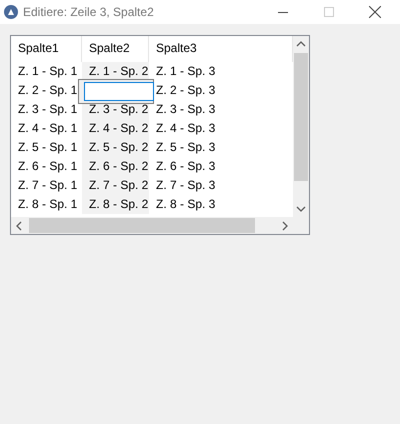  I want to click on table-cell-text: Z. 1 - Sp. 2, so click(118, 71).